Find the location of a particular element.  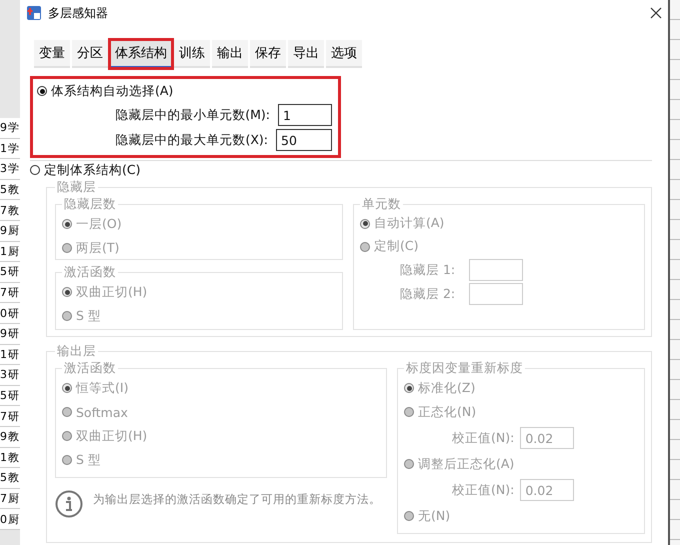

group-title: 输出层 is located at coordinates (76, 351).